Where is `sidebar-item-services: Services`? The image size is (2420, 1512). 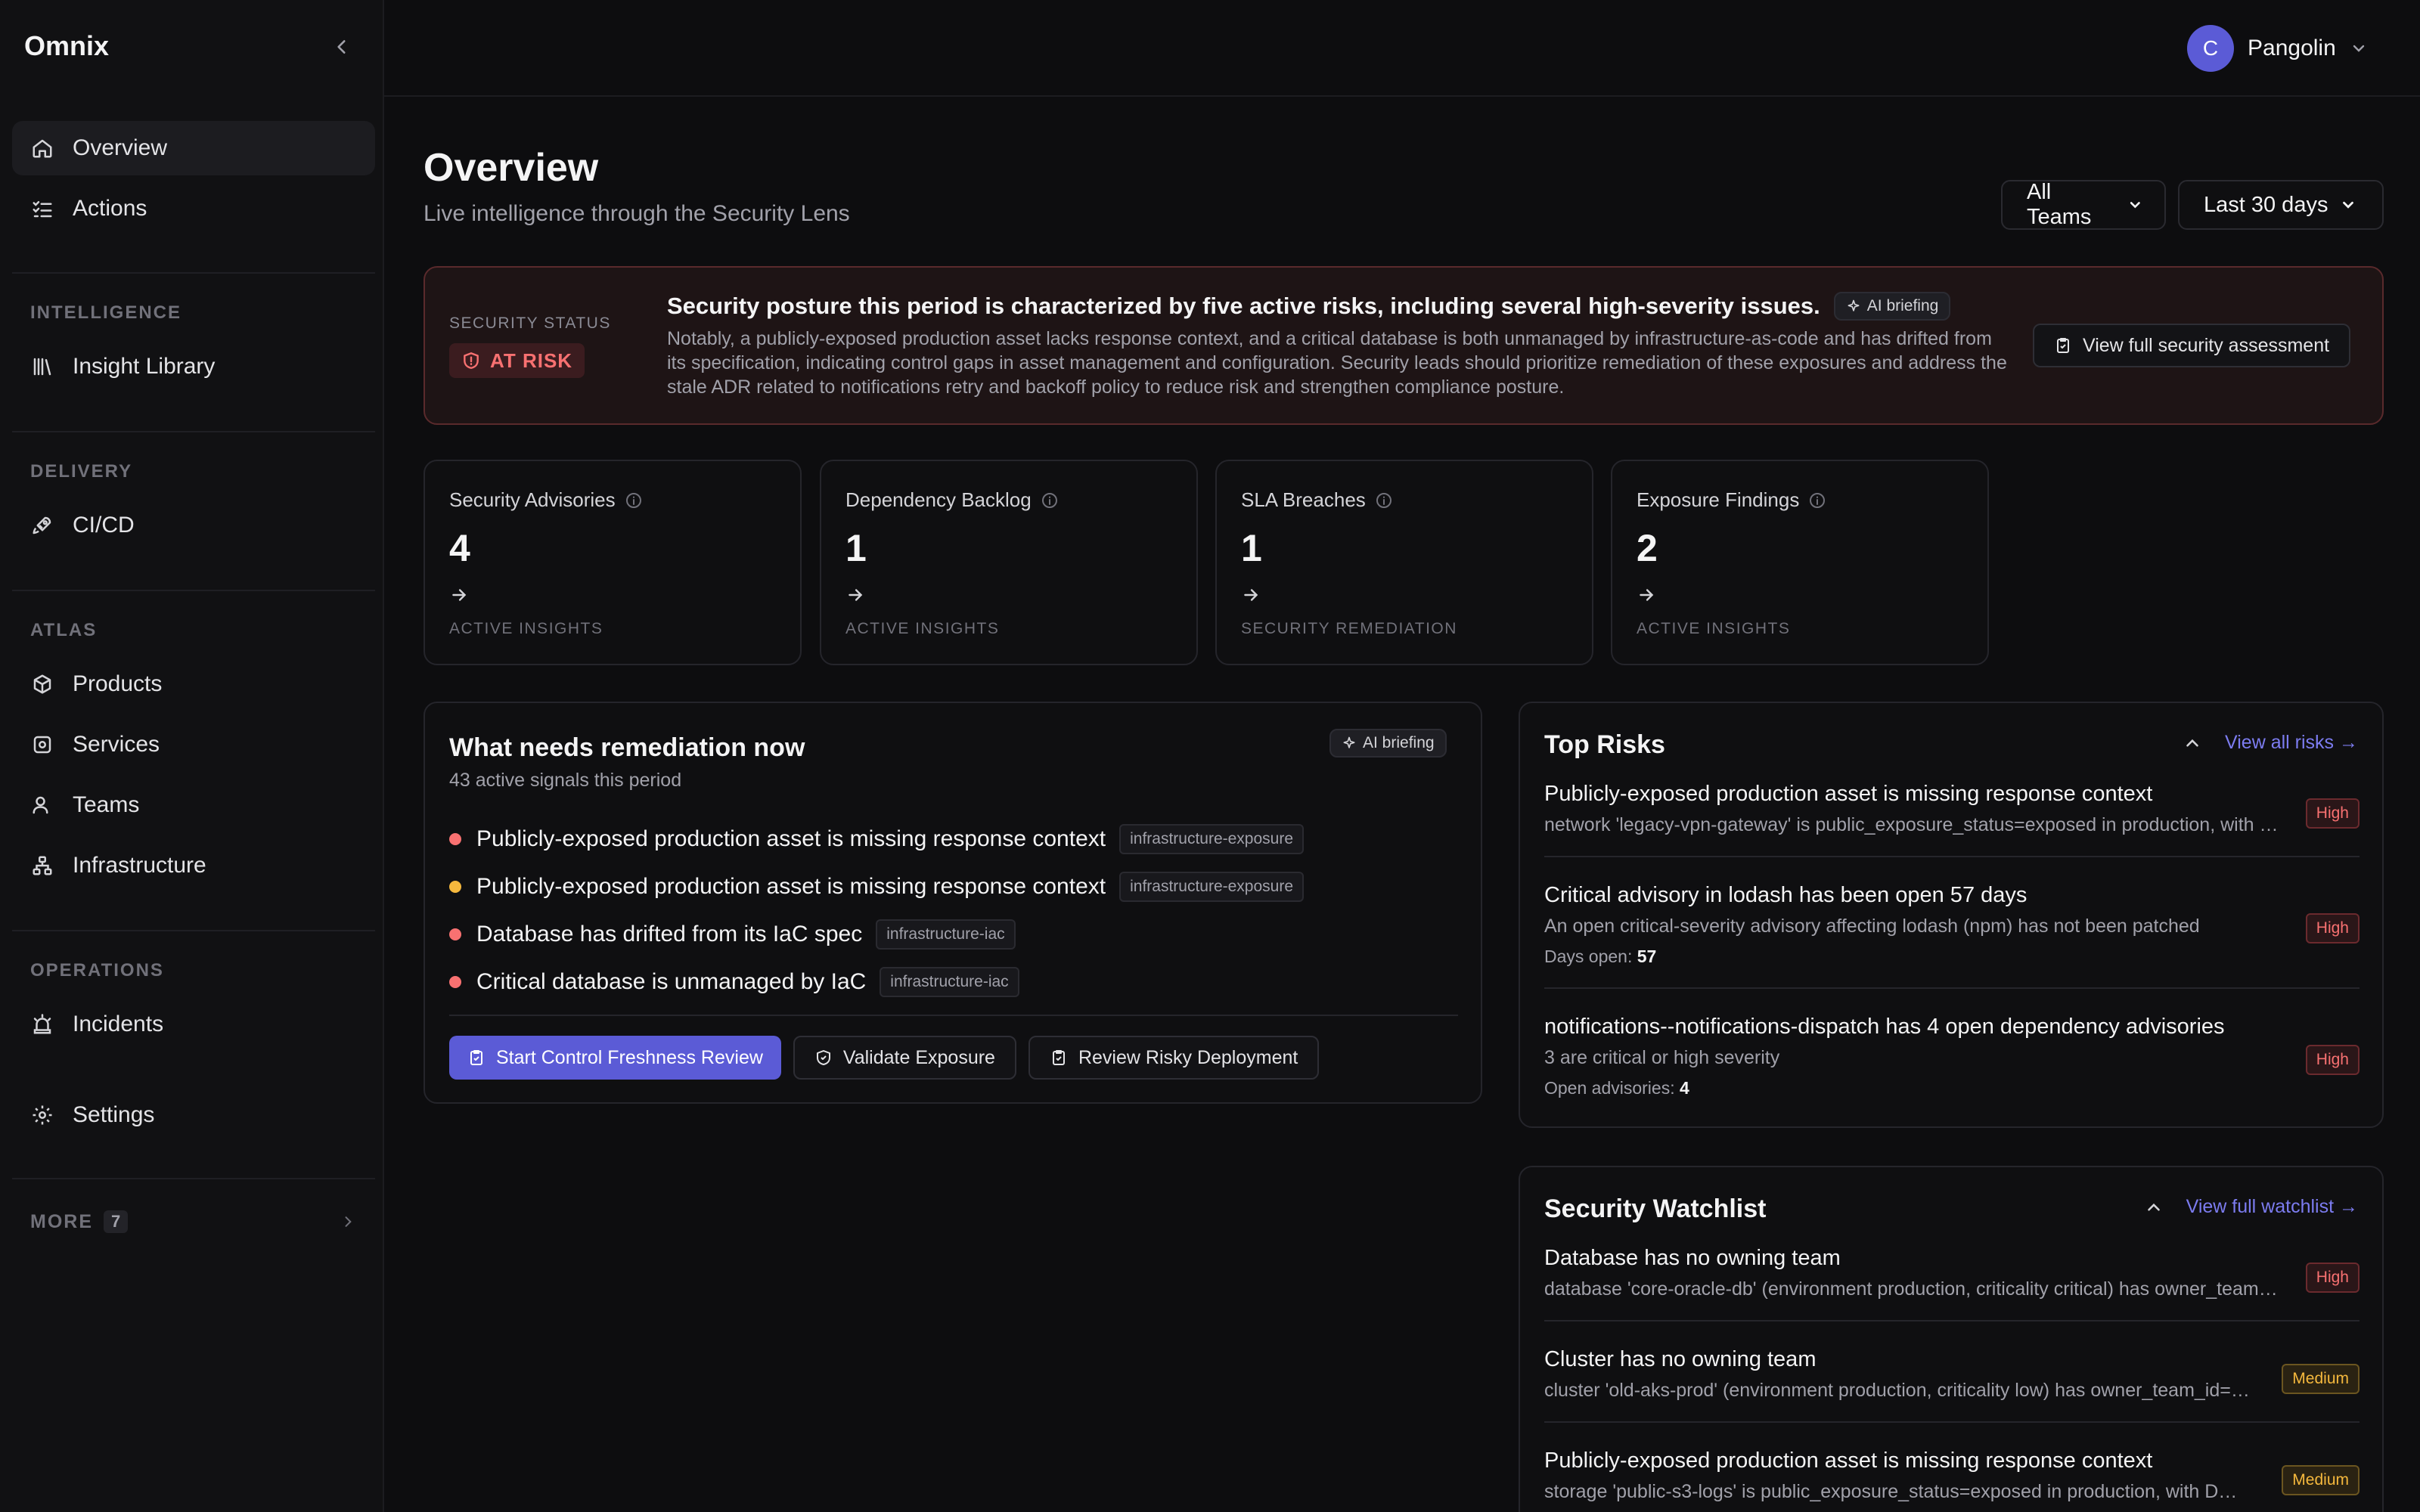 sidebar-item-services: Services is located at coordinates (193, 744).